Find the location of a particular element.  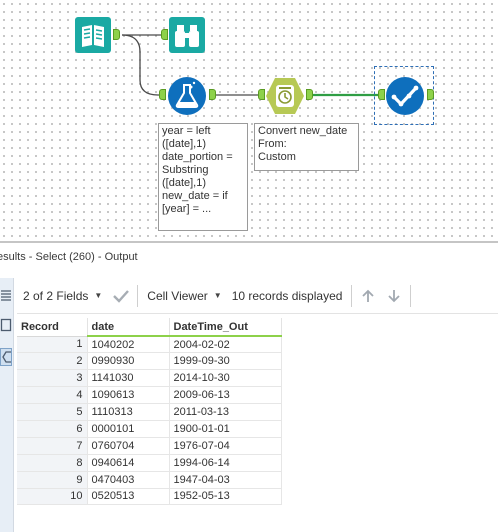

table-row: 7 0760704 1976-07-04 is located at coordinates (149, 446).